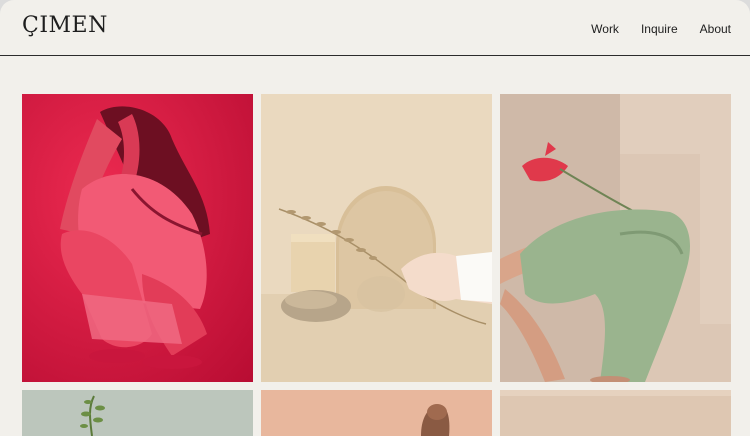 The width and height of the screenshot is (750, 436). What do you see at coordinates (715, 29) in the screenshot?
I see `nav-link-about: About` at bounding box center [715, 29].